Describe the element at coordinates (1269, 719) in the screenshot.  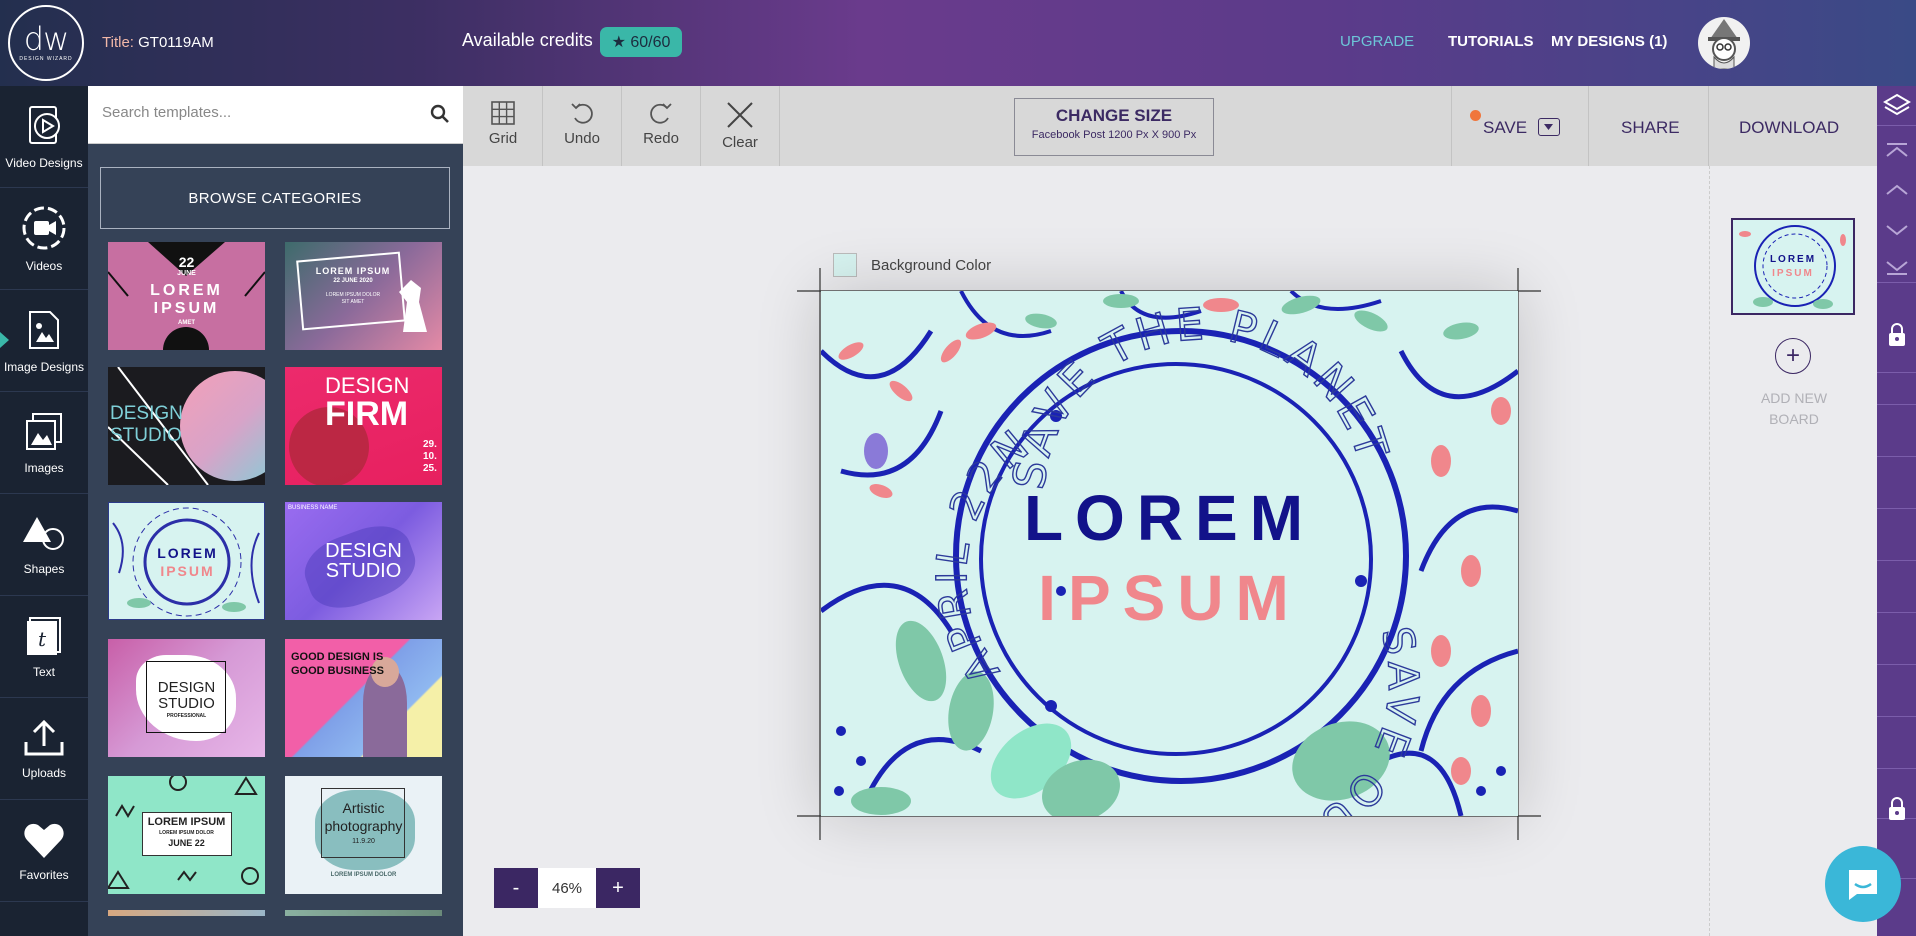
I see `arc-text-bottom: SAVE OUR HOME` at that location.